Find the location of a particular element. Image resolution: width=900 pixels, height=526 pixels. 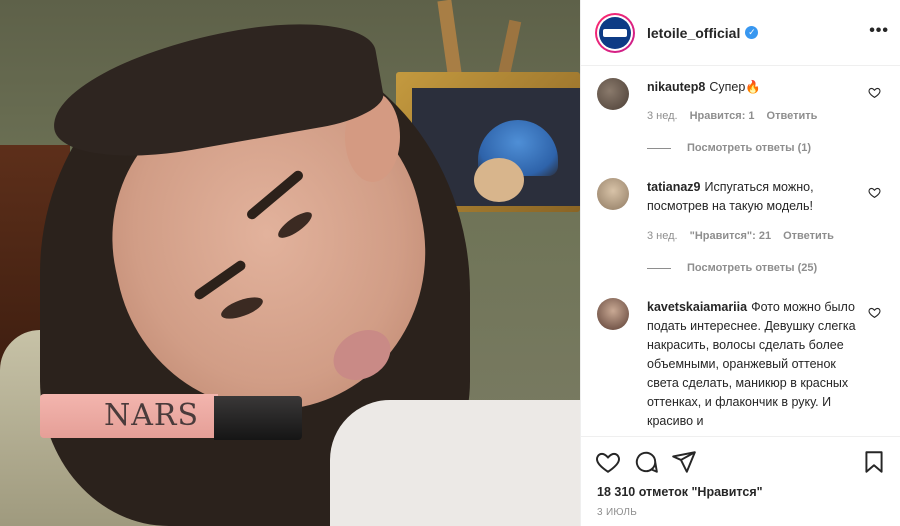

comment-username: kavetskaiamariia is located at coordinates (697, 307).